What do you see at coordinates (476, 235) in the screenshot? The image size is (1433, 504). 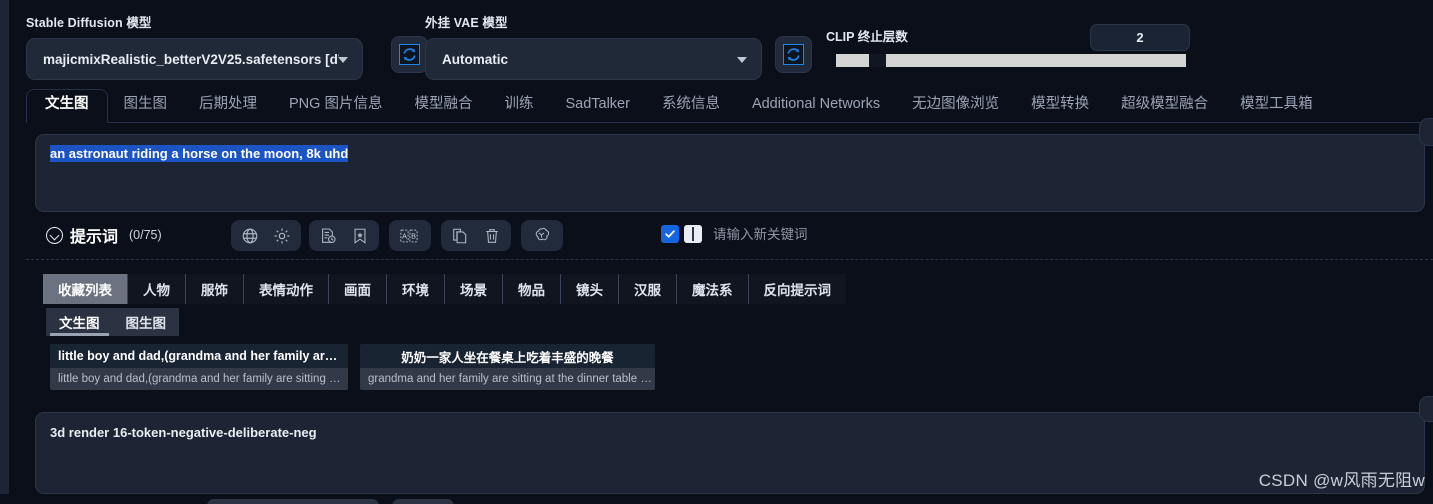 I see `toolbar-group-clipboard` at bounding box center [476, 235].